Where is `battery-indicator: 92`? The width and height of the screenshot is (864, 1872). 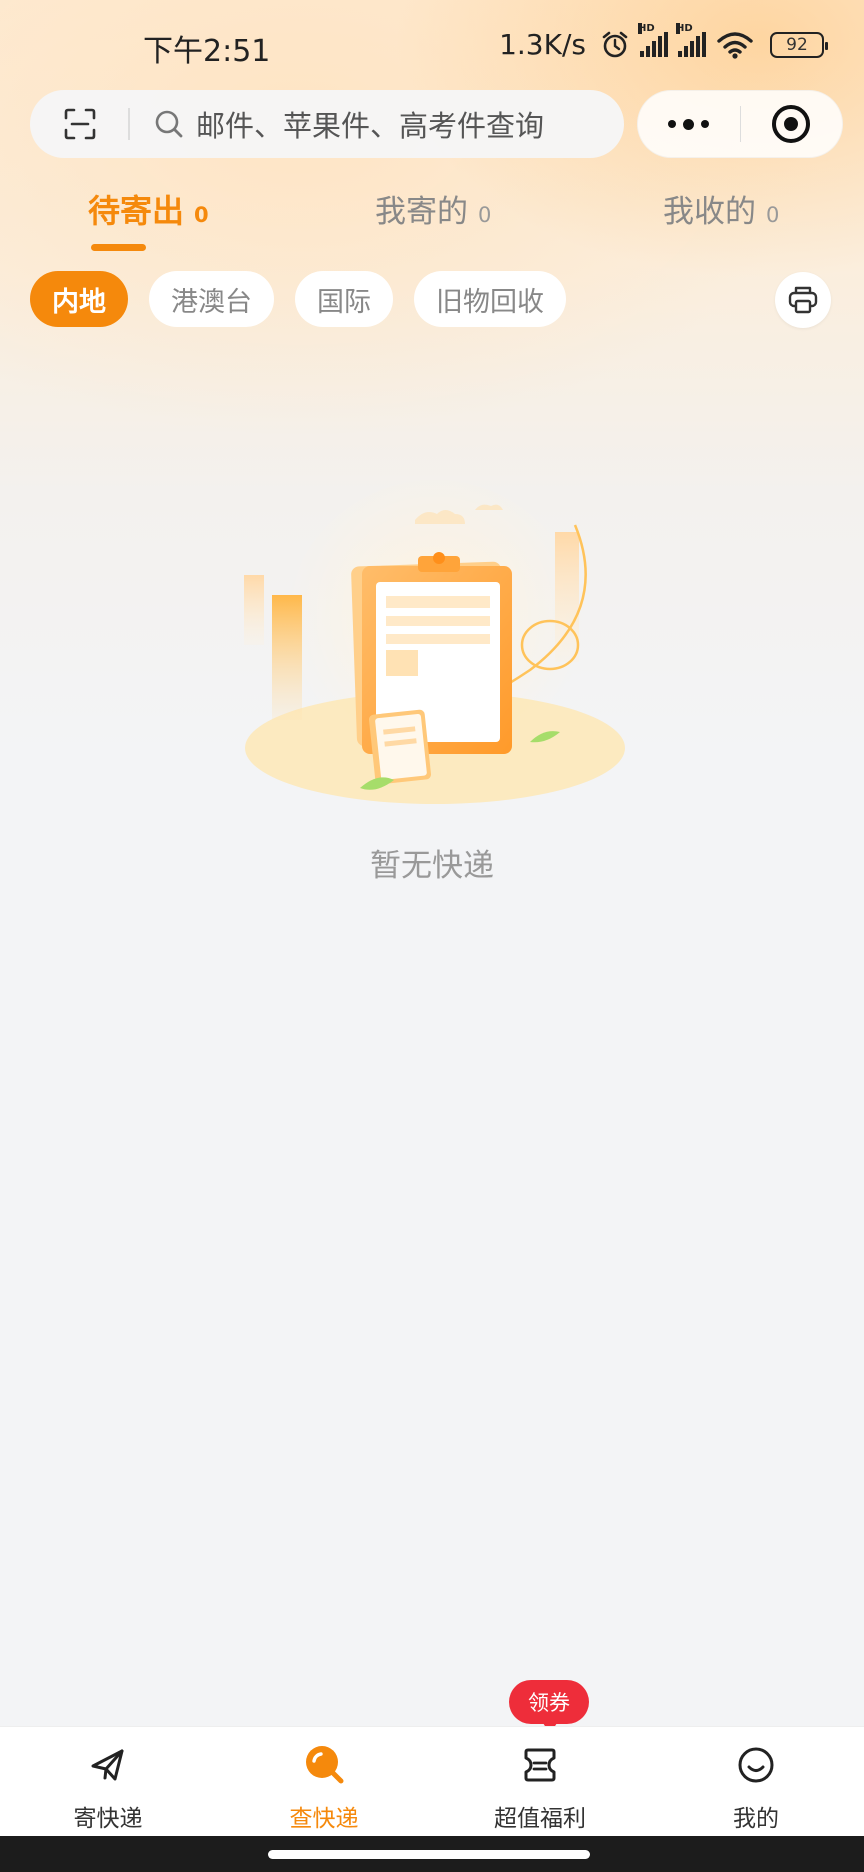 battery-indicator: 92 is located at coordinates (799, 44).